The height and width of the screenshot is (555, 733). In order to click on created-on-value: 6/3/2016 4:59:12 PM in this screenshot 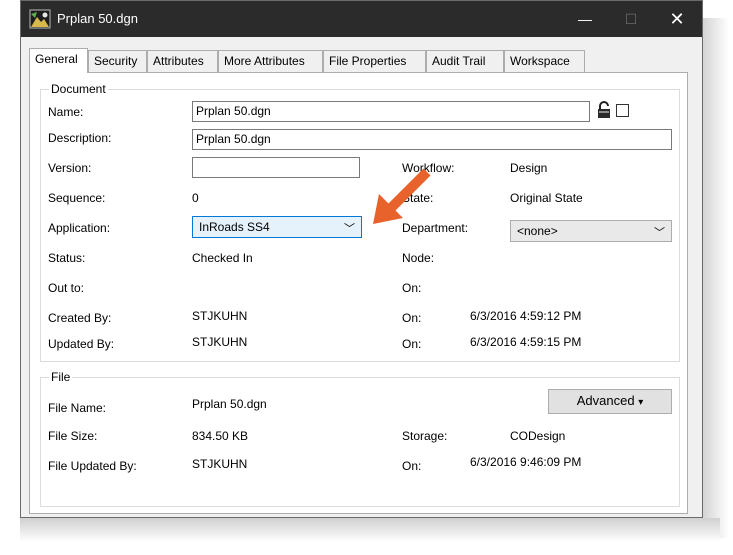, I will do `click(526, 316)`.